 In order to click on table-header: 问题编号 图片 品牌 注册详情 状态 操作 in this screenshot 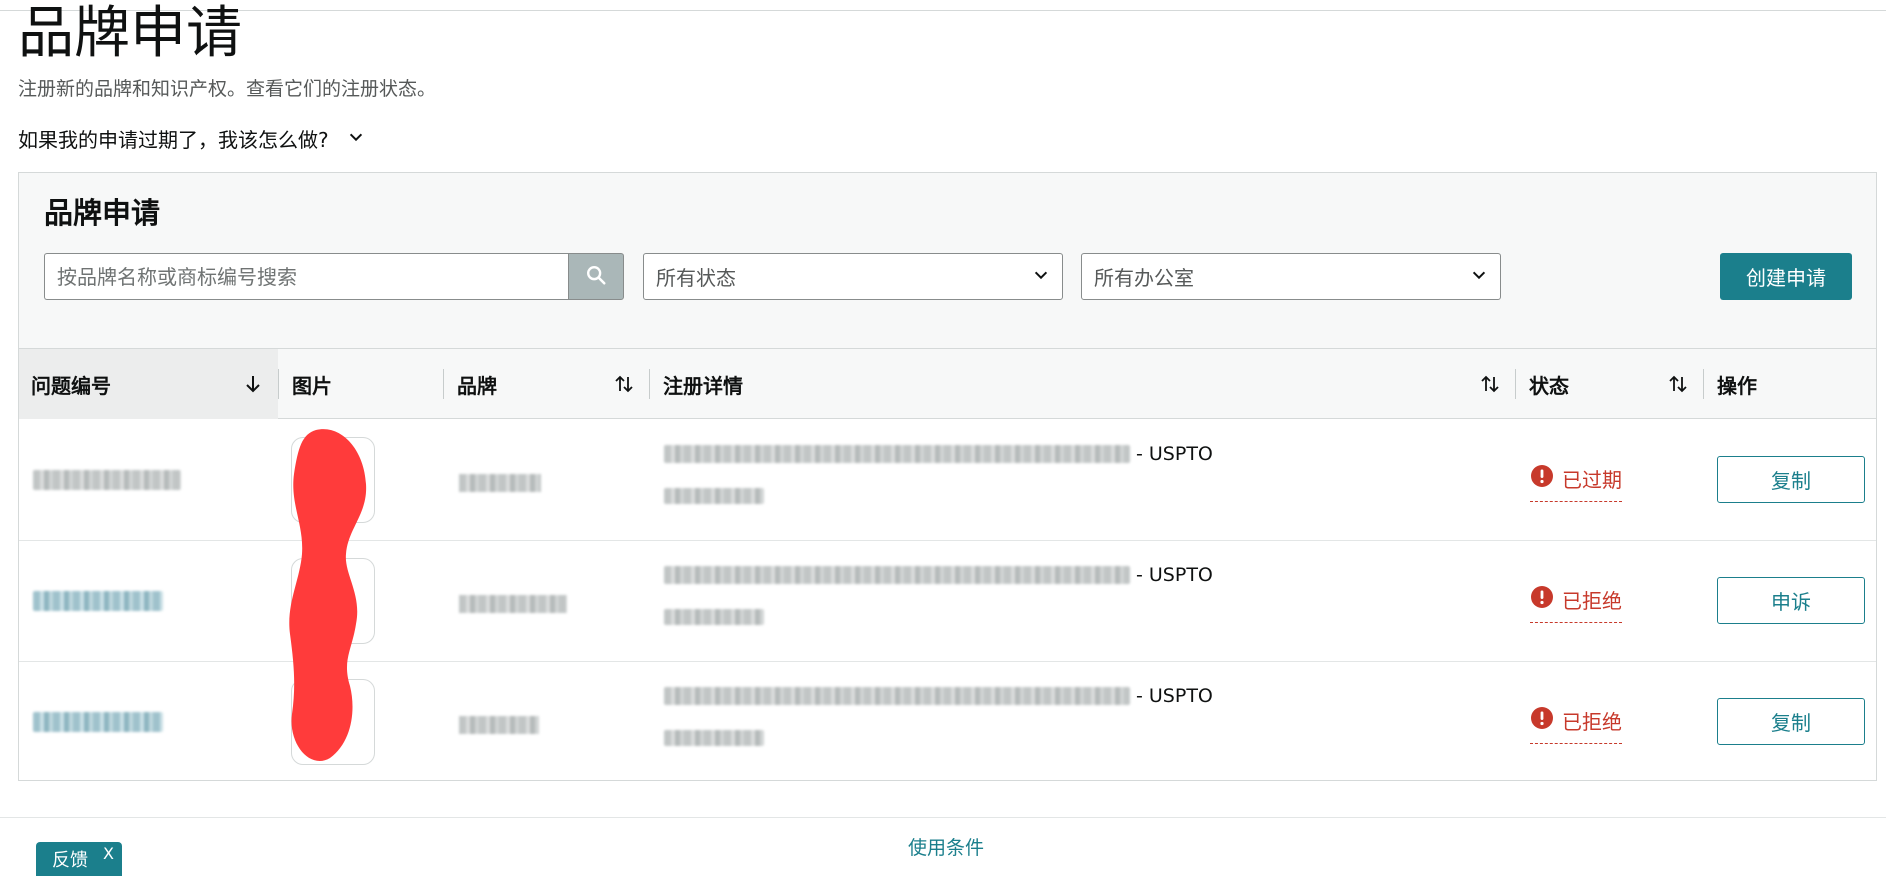, I will do `click(947, 384)`.